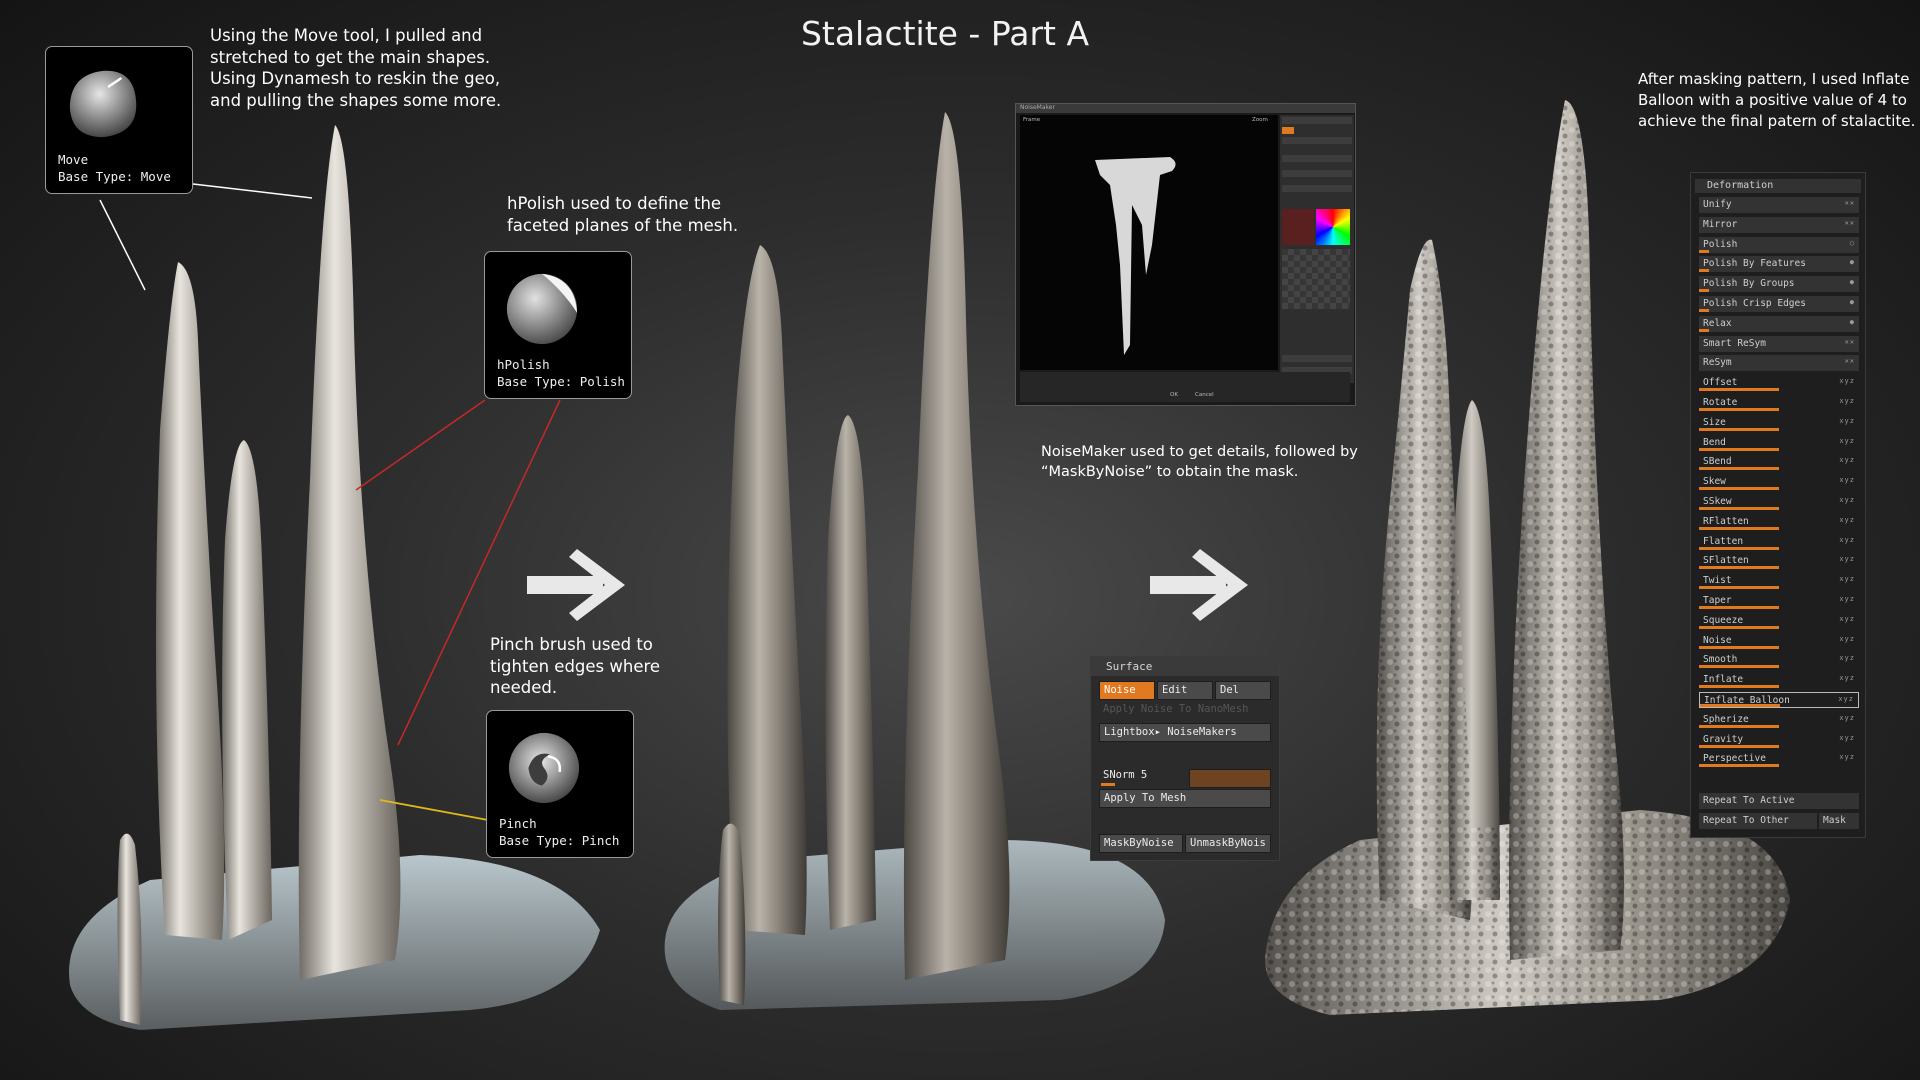  What do you see at coordinates (1779, 224) in the screenshot?
I see `deformation-mirror: Mirror ✕✕` at bounding box center [1779, 224].